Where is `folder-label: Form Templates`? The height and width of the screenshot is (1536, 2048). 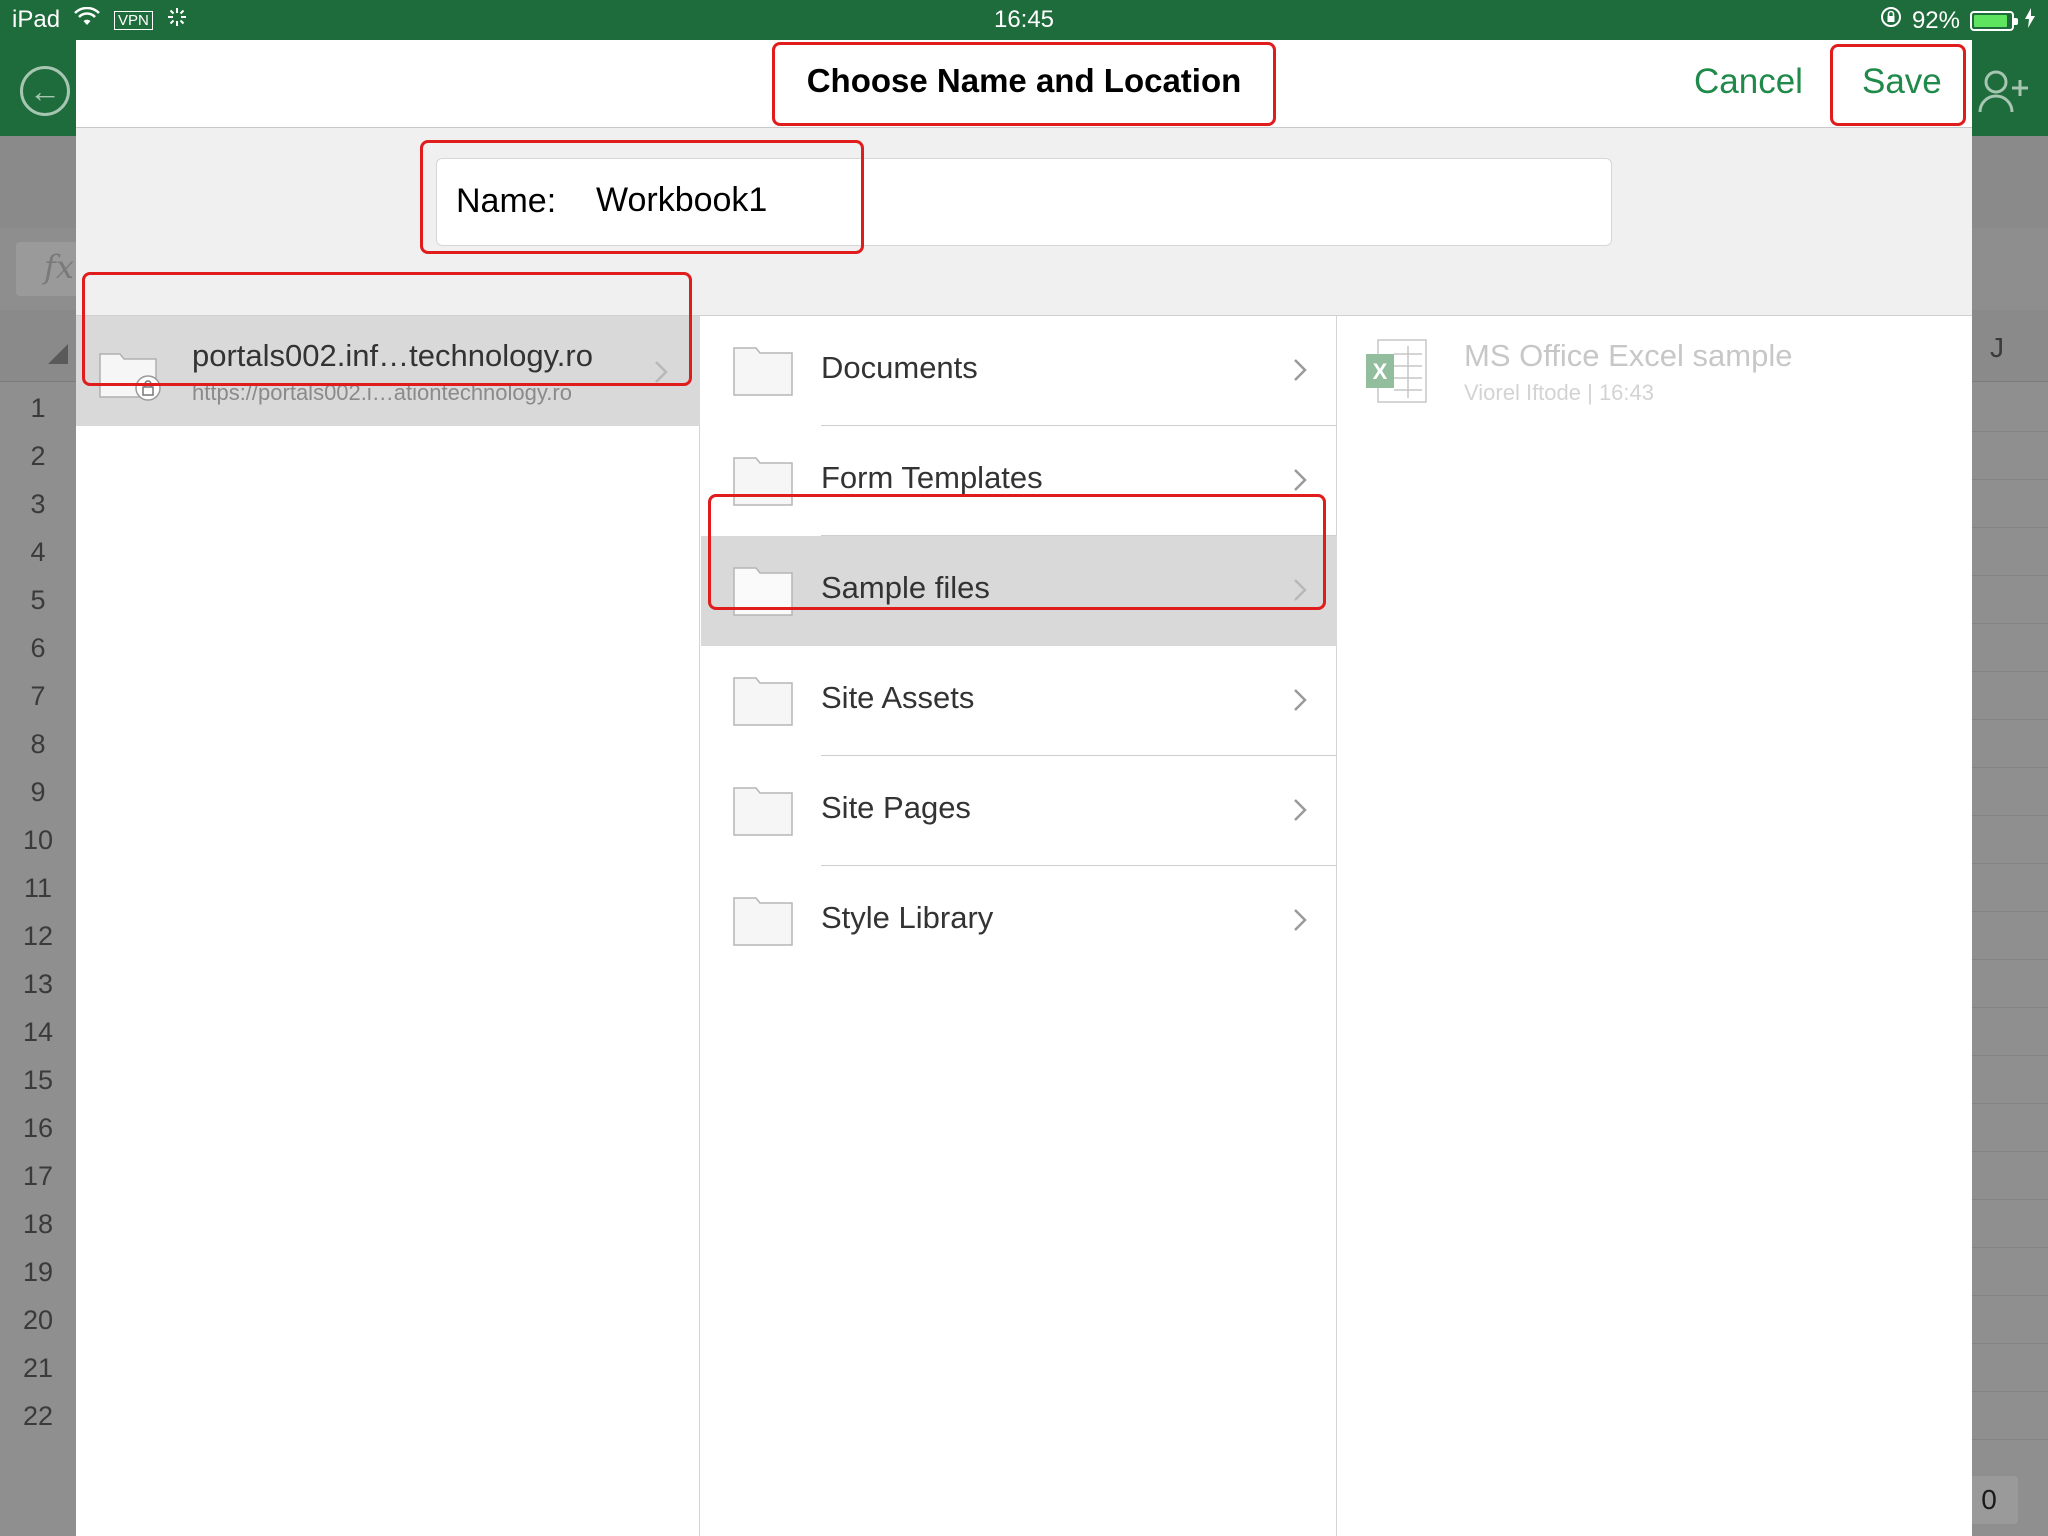
folder-label: Form Templates is located at coordinates (932, 477).